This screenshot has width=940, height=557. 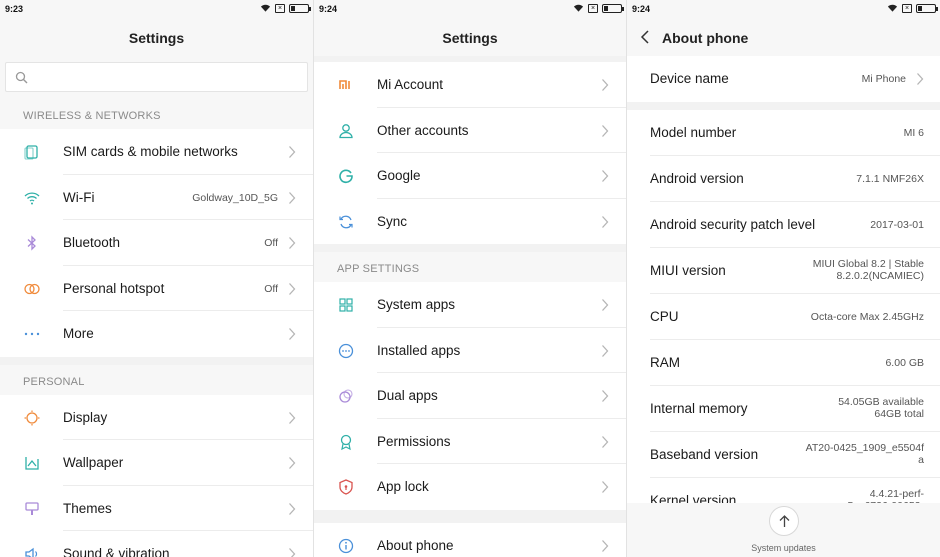 I want to click on item-other-accounts: Other accounts, so click(x=470, y=130).